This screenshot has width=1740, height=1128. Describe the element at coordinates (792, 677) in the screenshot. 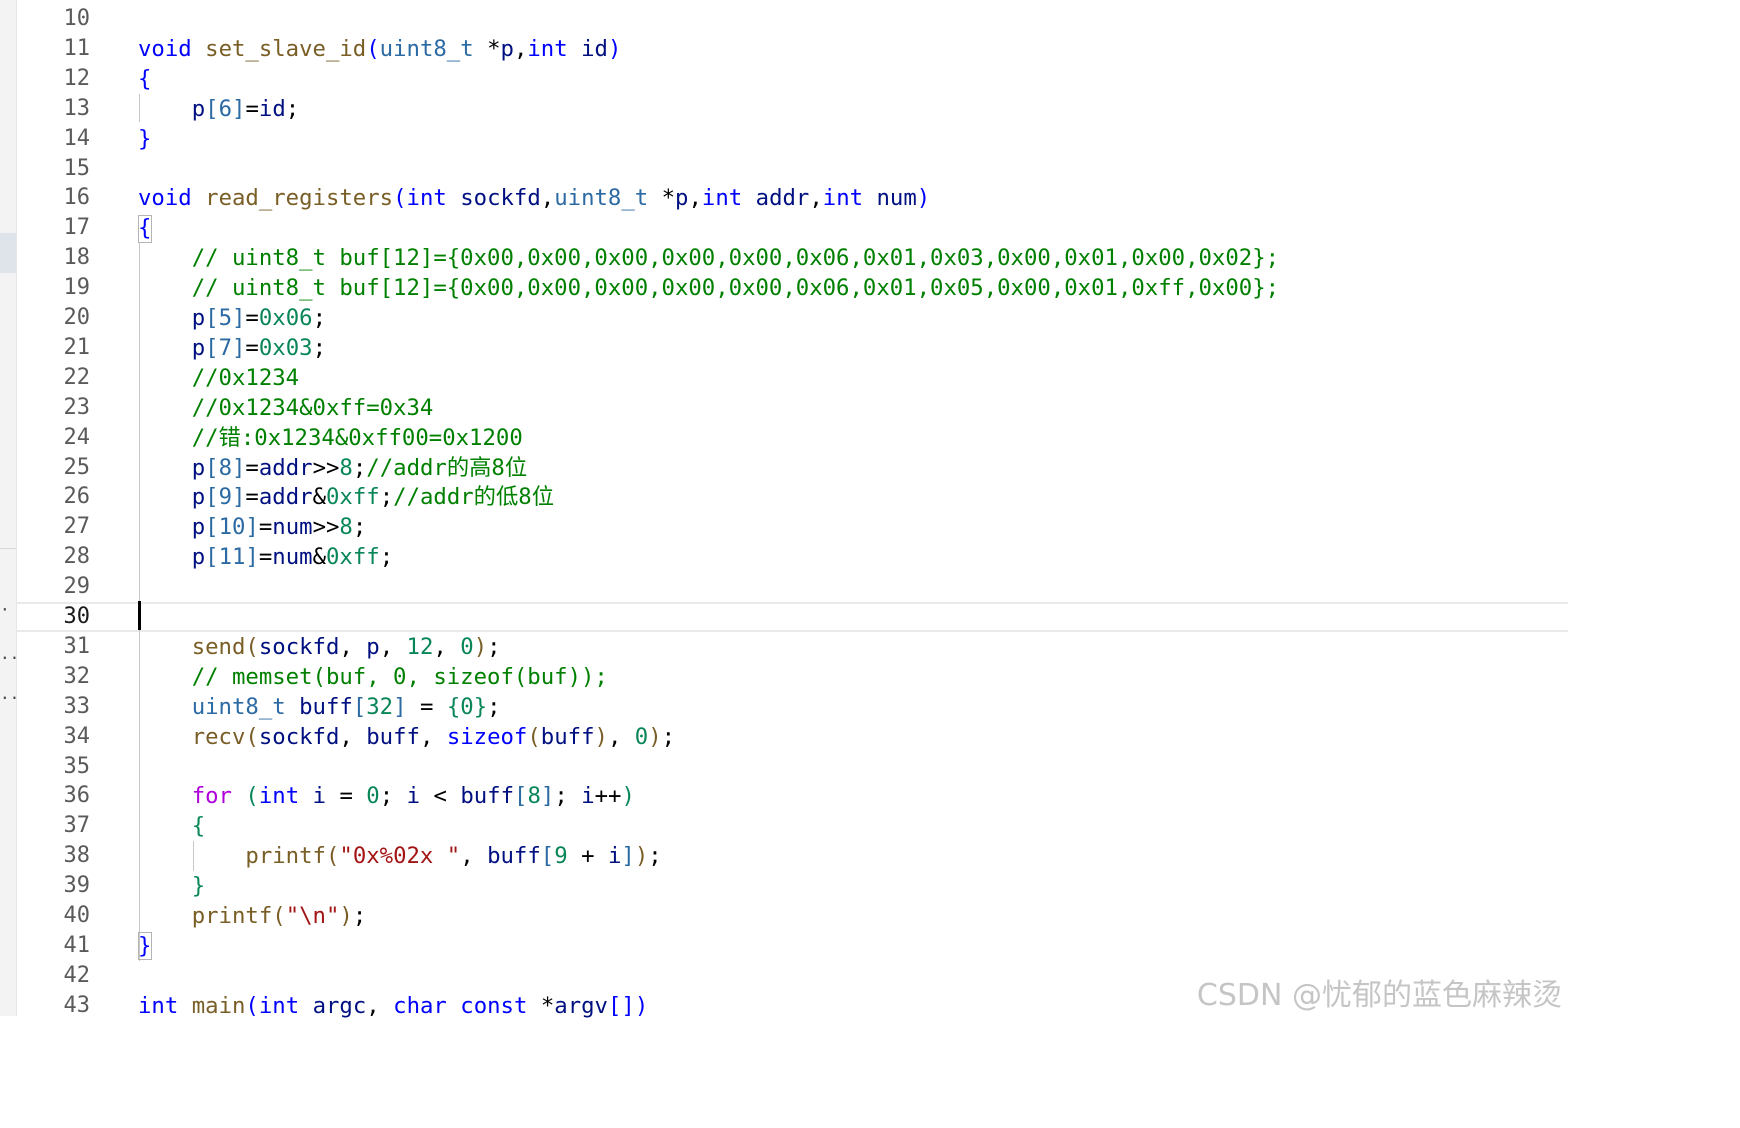

I see `code-line: 32 // memset(buf, 0, sizeof(buf));` at that location.